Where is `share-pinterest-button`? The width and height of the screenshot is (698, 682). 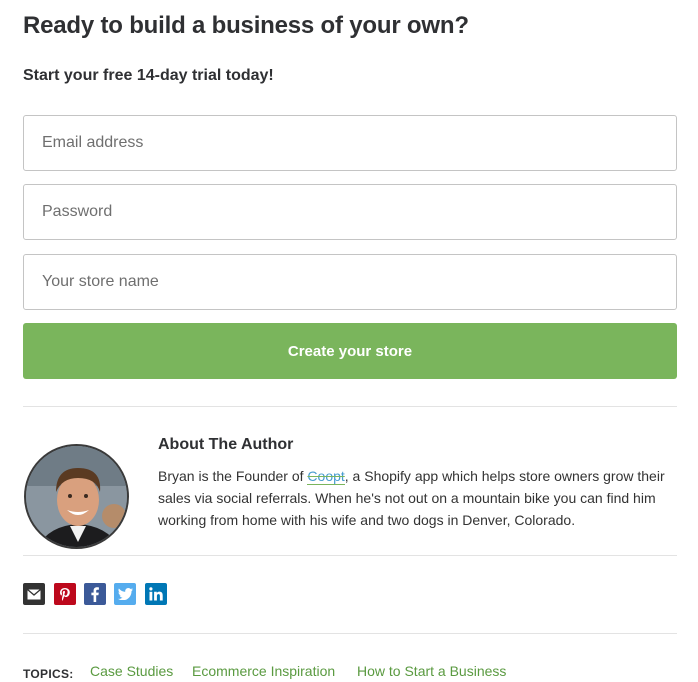
share-pinterest-button is located at coordinates (65, 594).